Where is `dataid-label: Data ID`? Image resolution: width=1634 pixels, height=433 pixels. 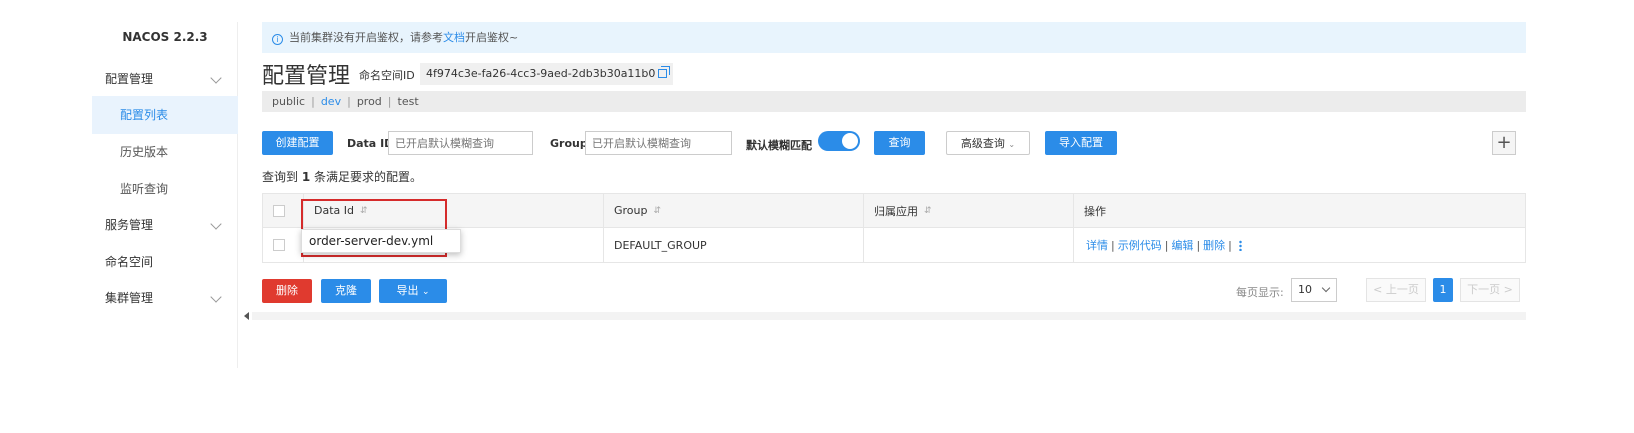 dataid-label: Data ID is located at coordinates (370, 143).